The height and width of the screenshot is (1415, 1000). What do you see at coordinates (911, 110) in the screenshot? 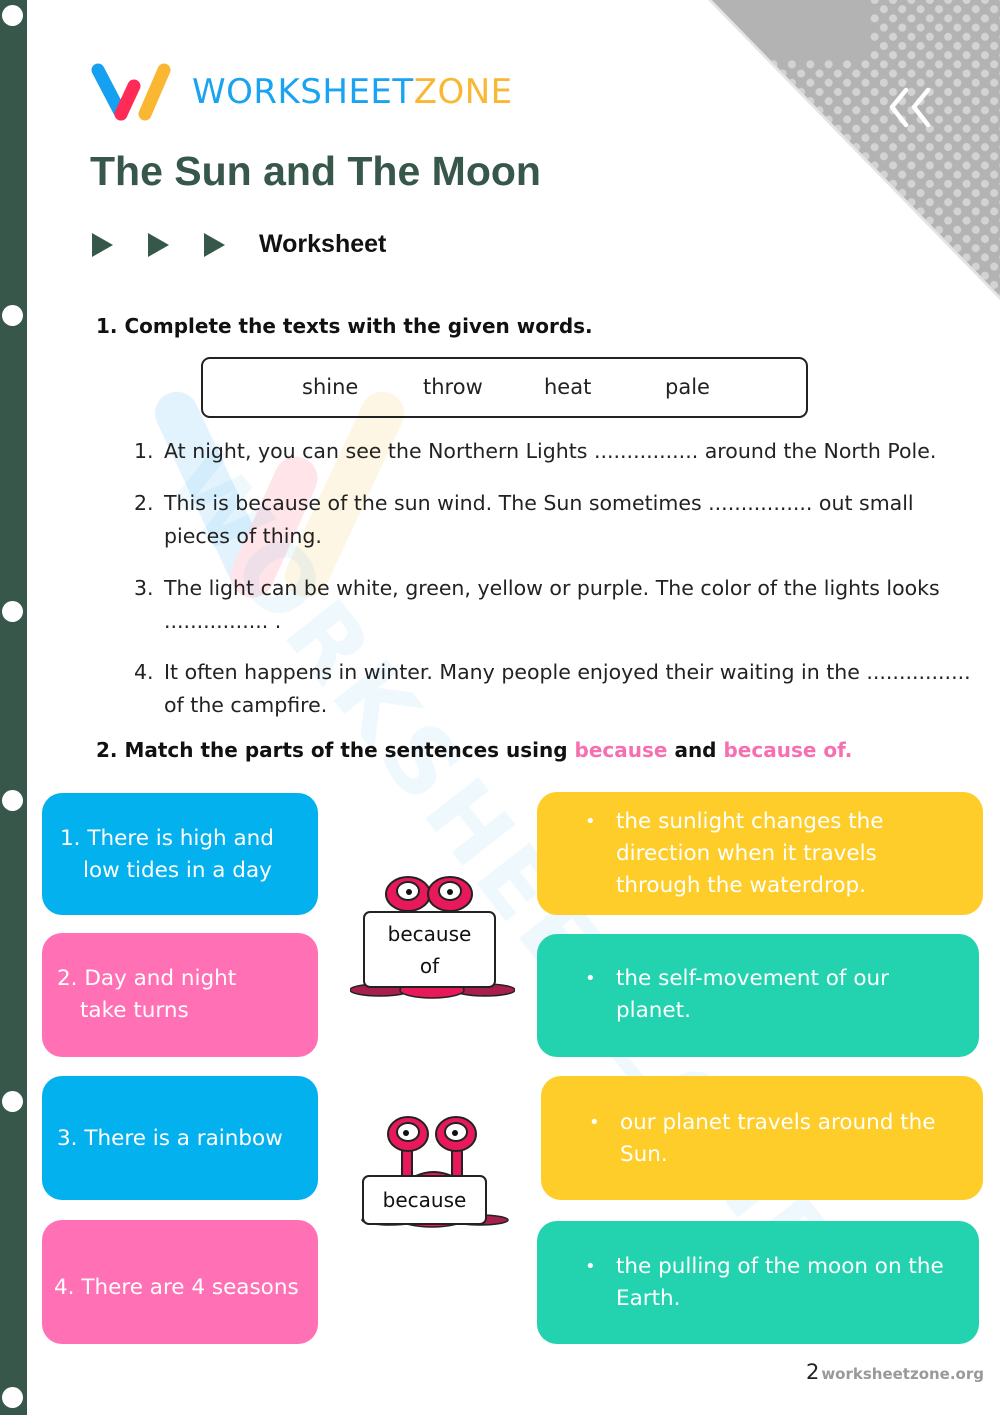
I see `double-chevron-left-icon` at bounding box center [911, 110].